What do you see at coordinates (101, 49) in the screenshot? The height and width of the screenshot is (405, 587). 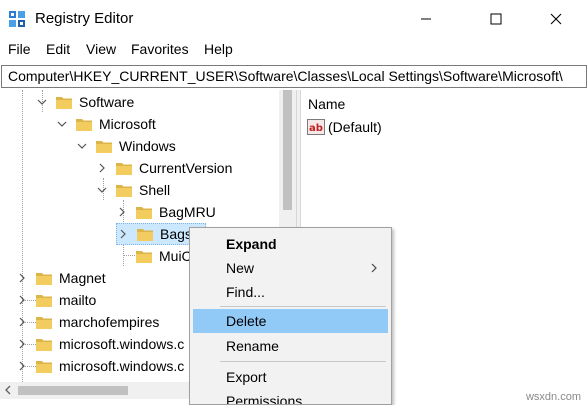 I see `menu-view: View` at bounding box center [101, 49].